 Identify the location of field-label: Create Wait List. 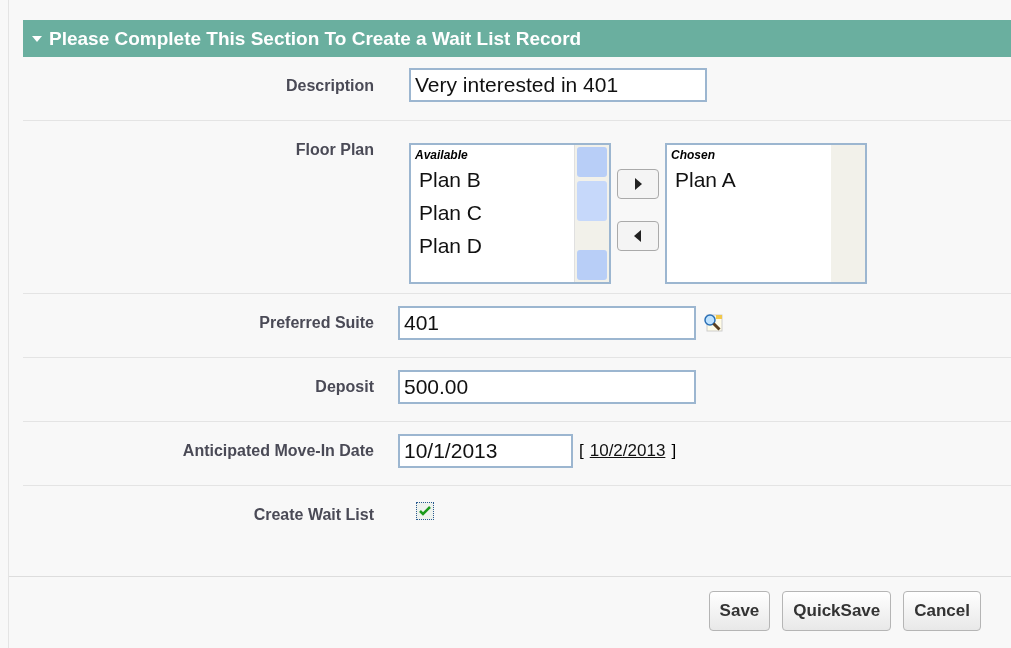
(313, 514).